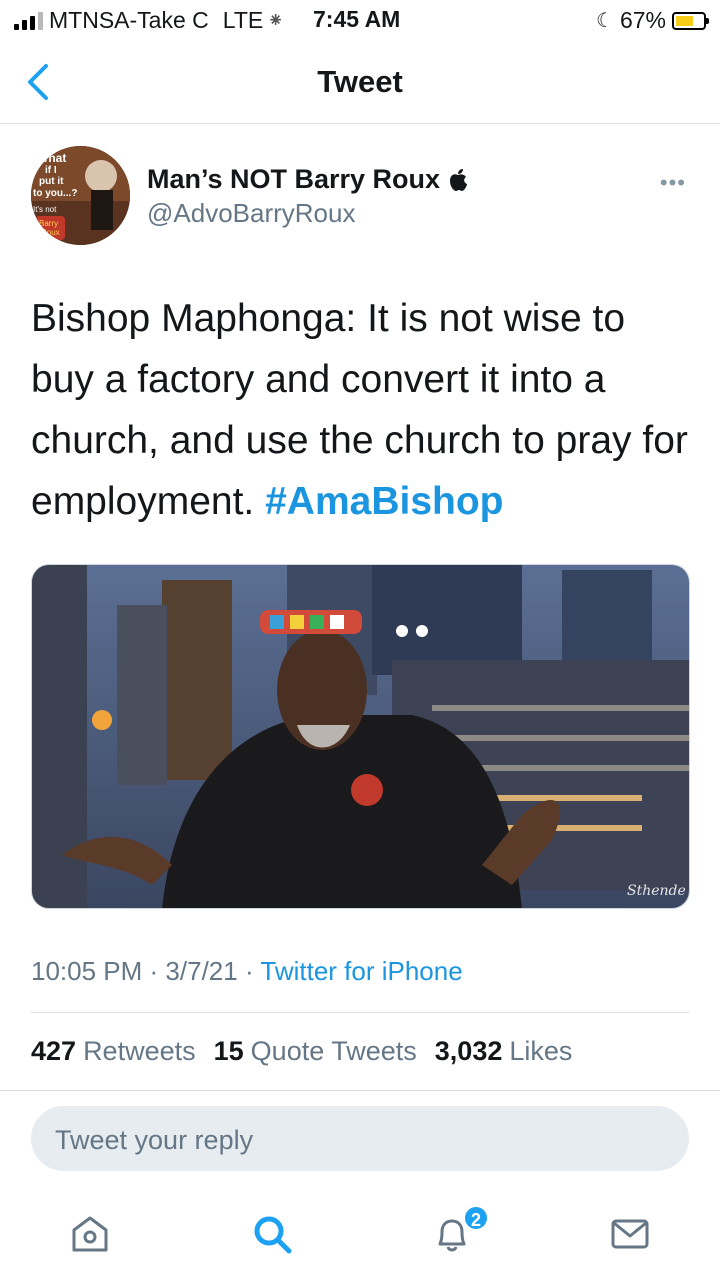  What do you see at coordinates (251, 213) in the screenshot?
I see `username: @AdvoBarryRoux` at bounding box center [251, 213].